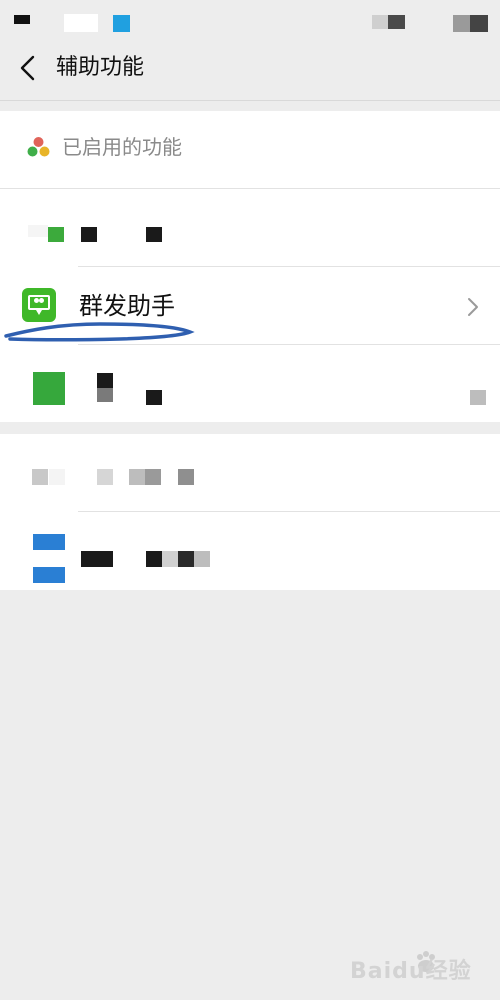 This screenshot has width=500, height=1000. Describe the element at coordinates (473, 307) in the screenshot. I see `chevron-right-icon` at that location.